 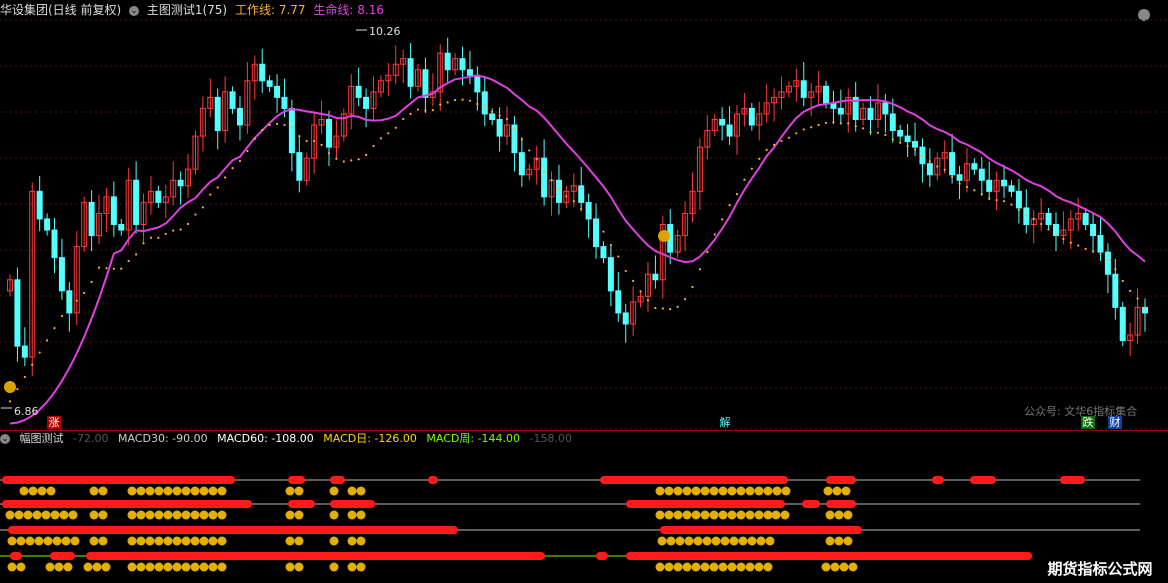 I want to click on watermark-text: 公众号: 文华6指标集合, so click(x=1081, y=411).